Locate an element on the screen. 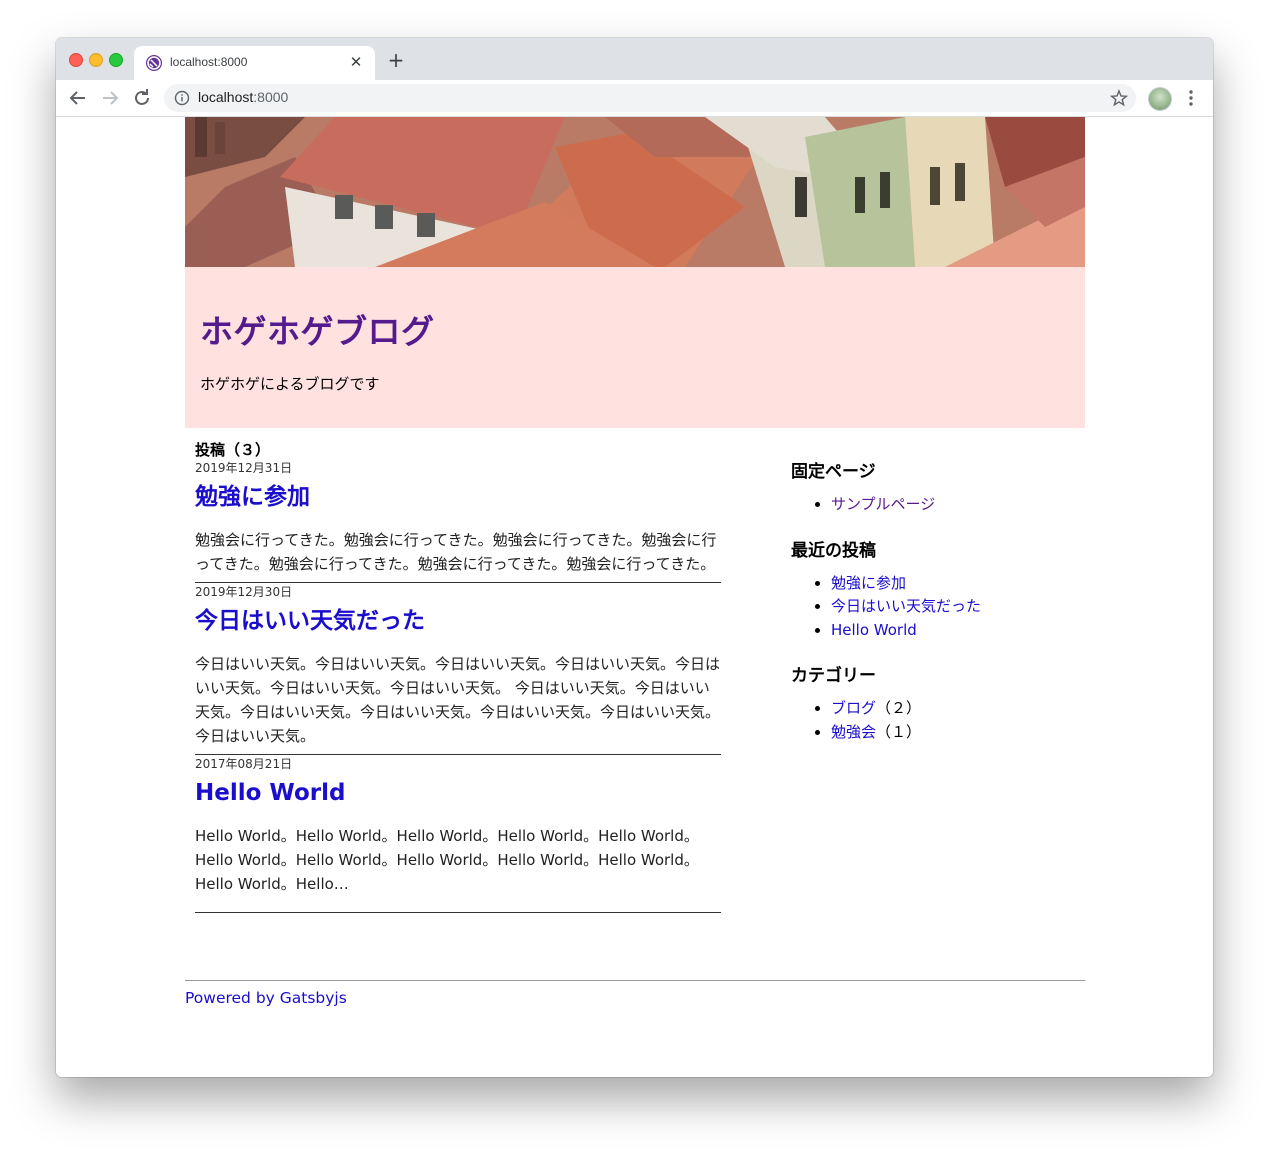  list-item: 勉強会（１） is located at coordinates (961, 733).